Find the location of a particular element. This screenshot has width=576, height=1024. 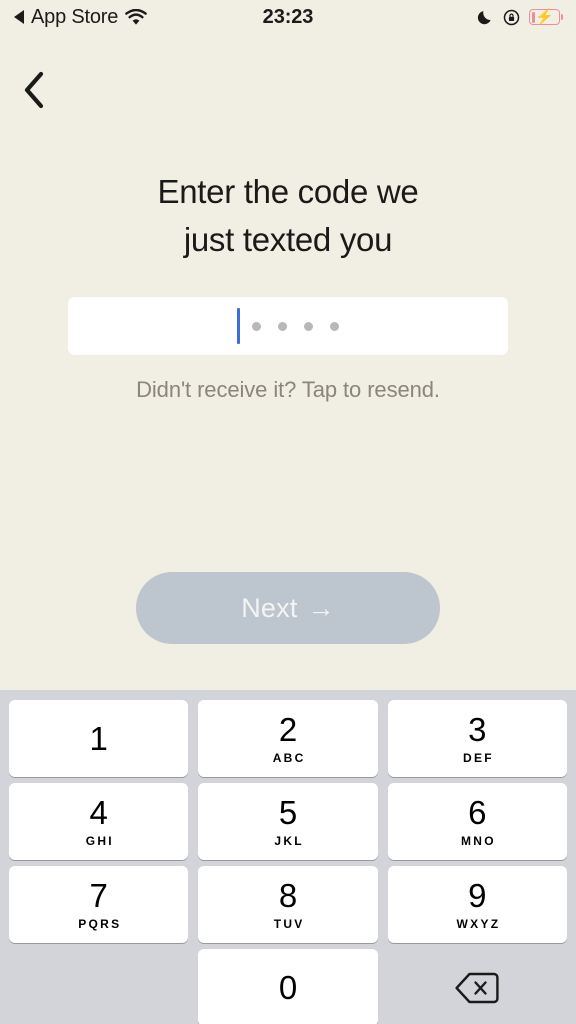

key-digit: 8 is located at coordinates (288, 895).